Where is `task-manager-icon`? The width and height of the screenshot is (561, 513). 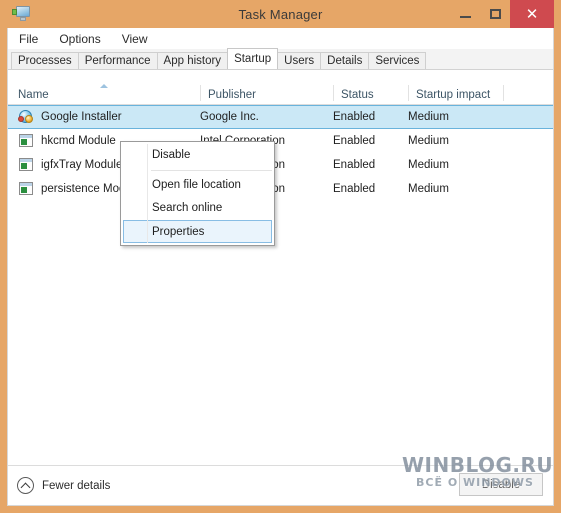 task-manager-icon is located at coordinates (22, 14).